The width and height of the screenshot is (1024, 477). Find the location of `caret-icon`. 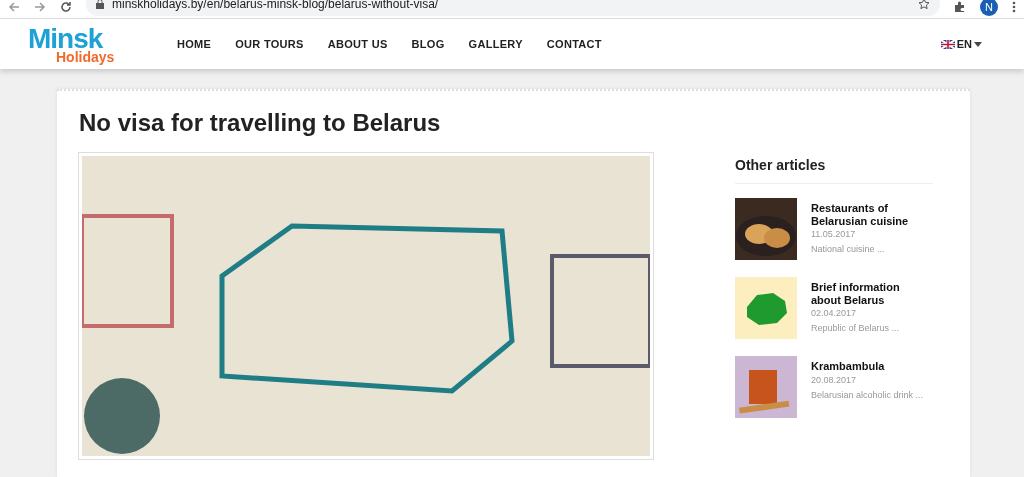

caret-icon is located at coordinates (978, 44).